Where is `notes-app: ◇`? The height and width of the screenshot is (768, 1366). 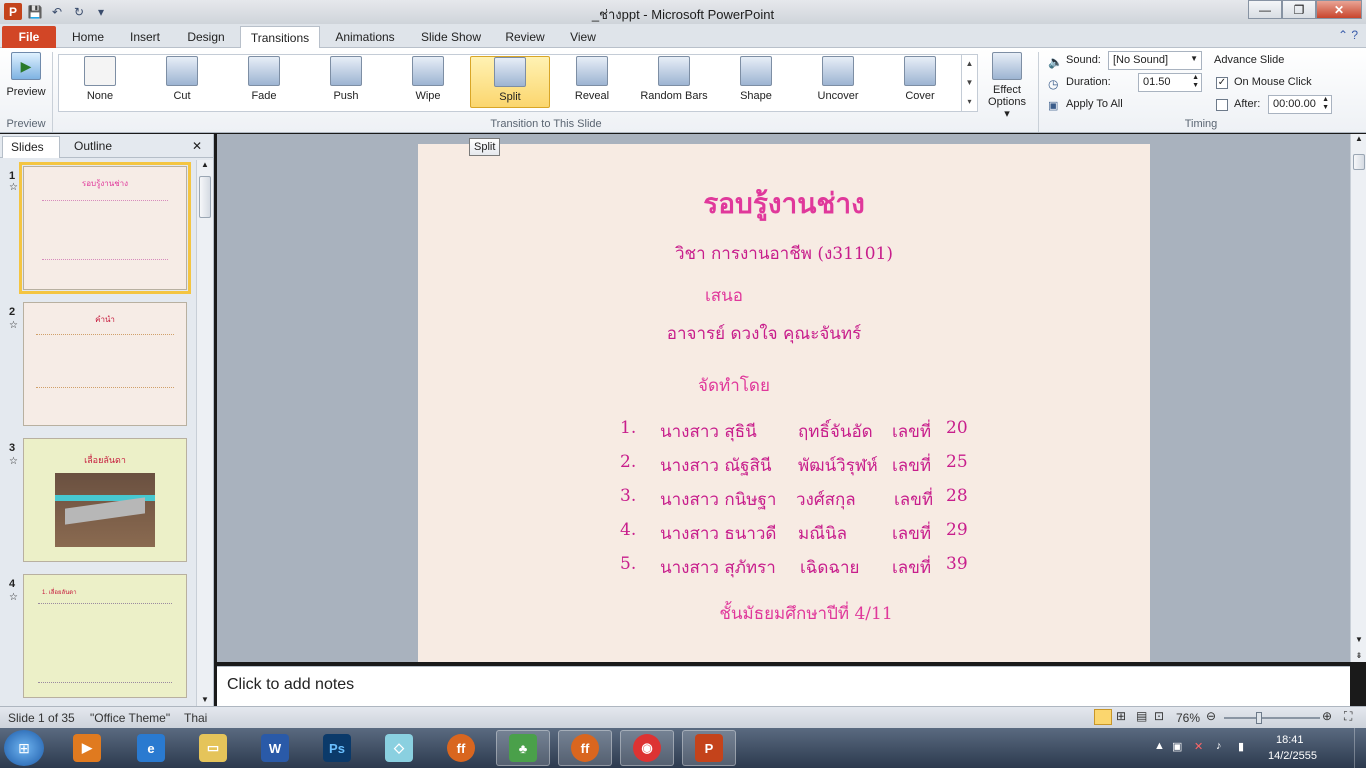 notes-app: ◇ is located at coordinates (399, 748).